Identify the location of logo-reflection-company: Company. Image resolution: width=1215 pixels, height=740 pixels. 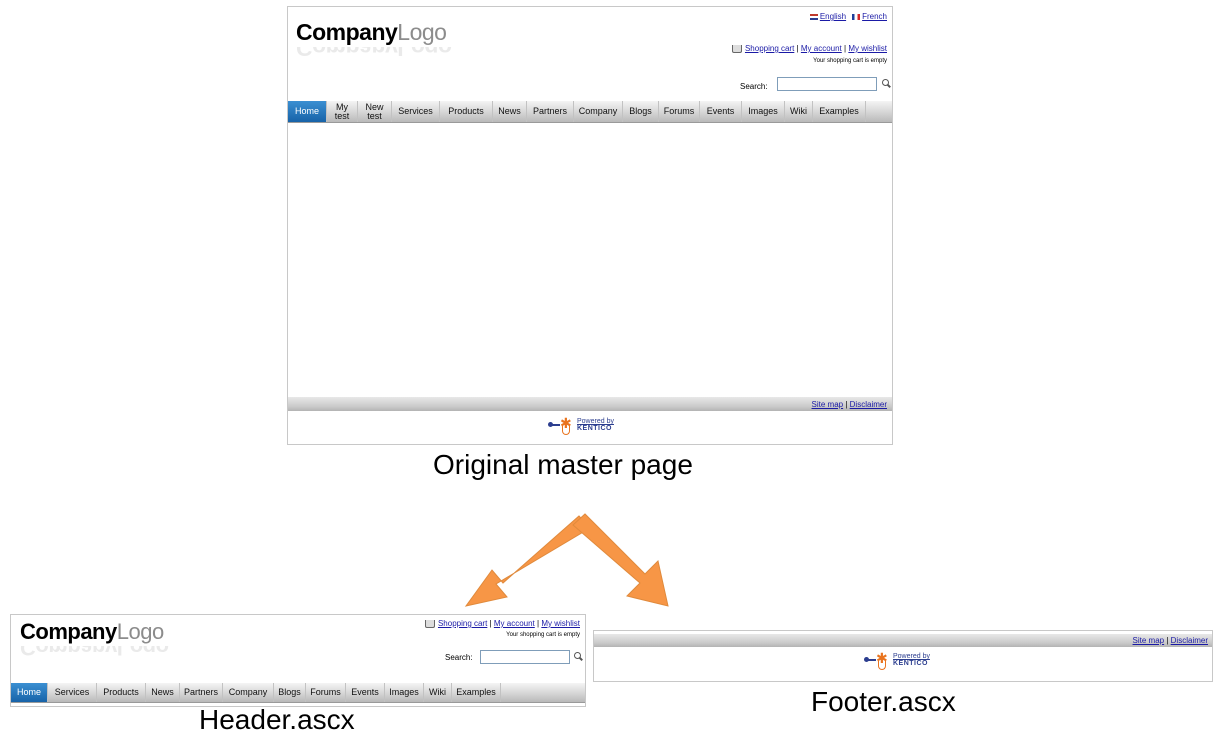
(68, 652).